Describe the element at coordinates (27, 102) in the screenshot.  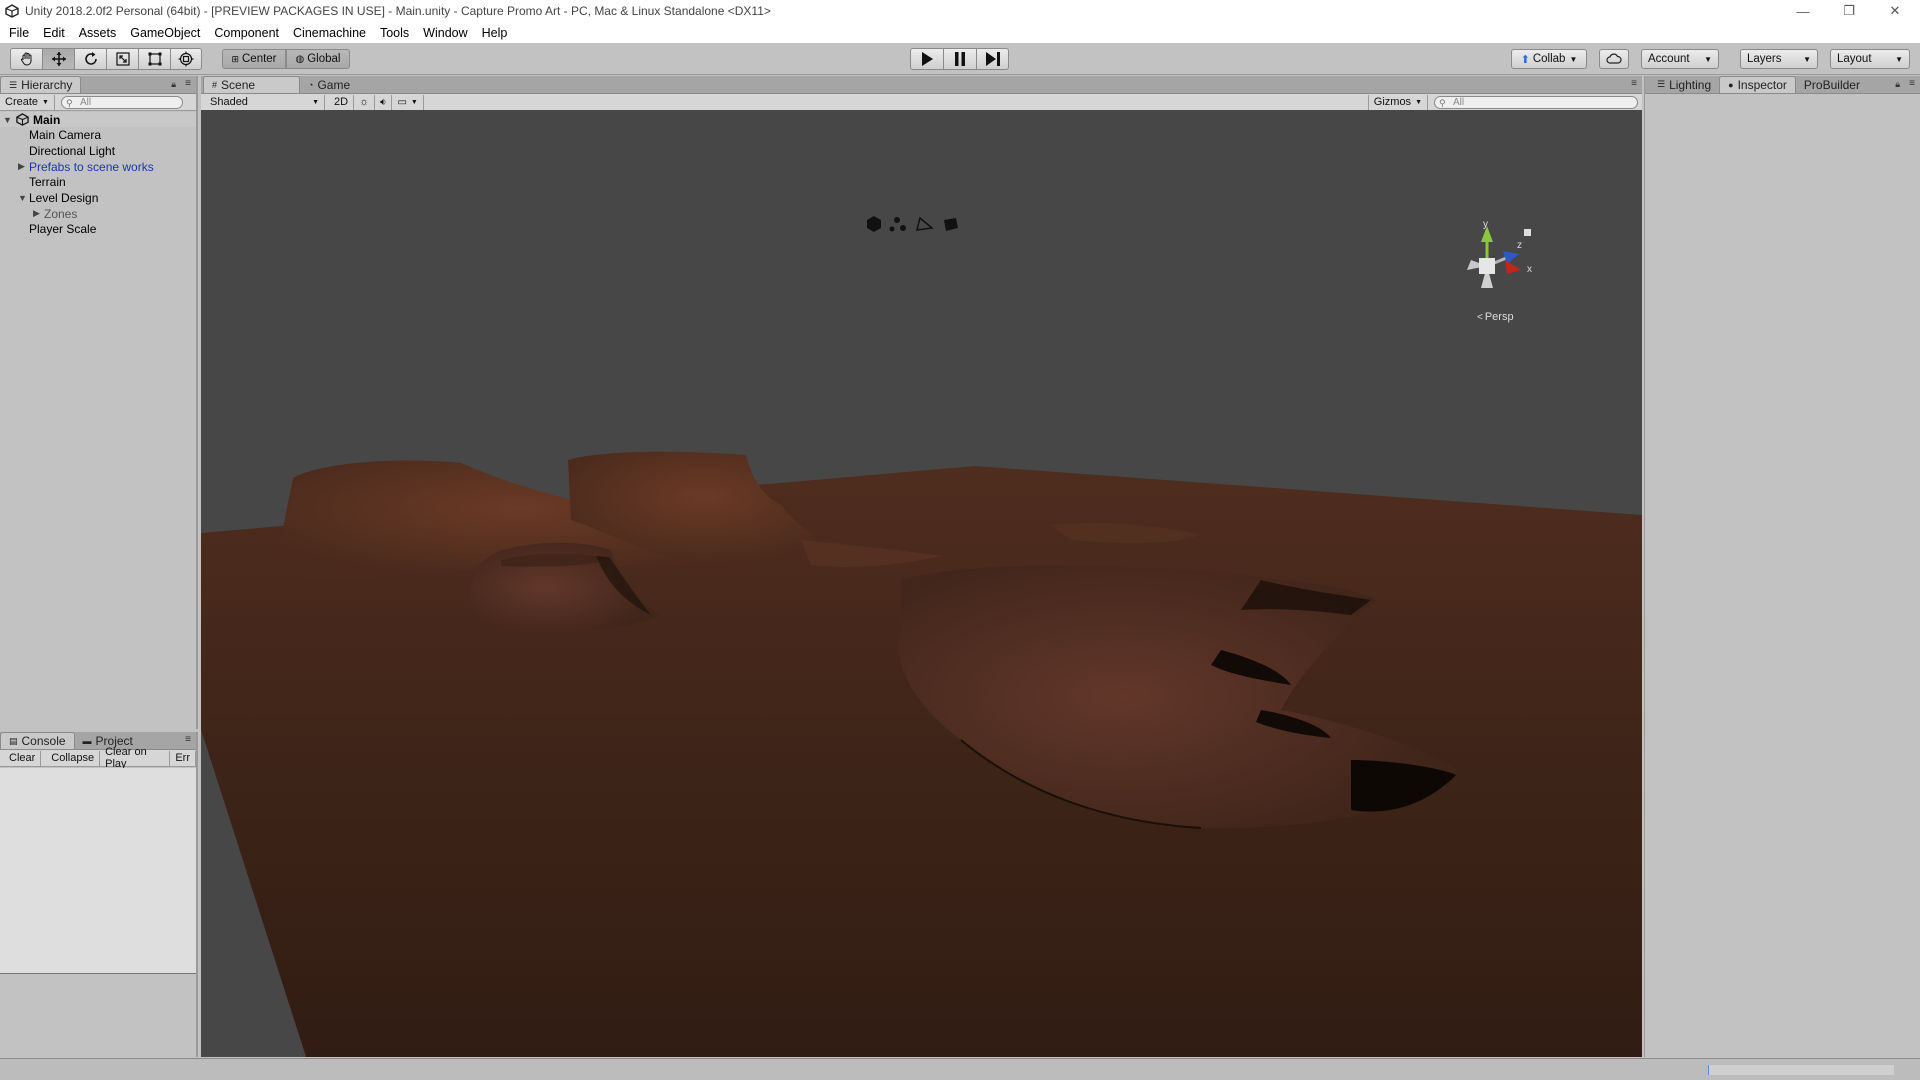
I see `create-dropdown: Create ▼` at that location.